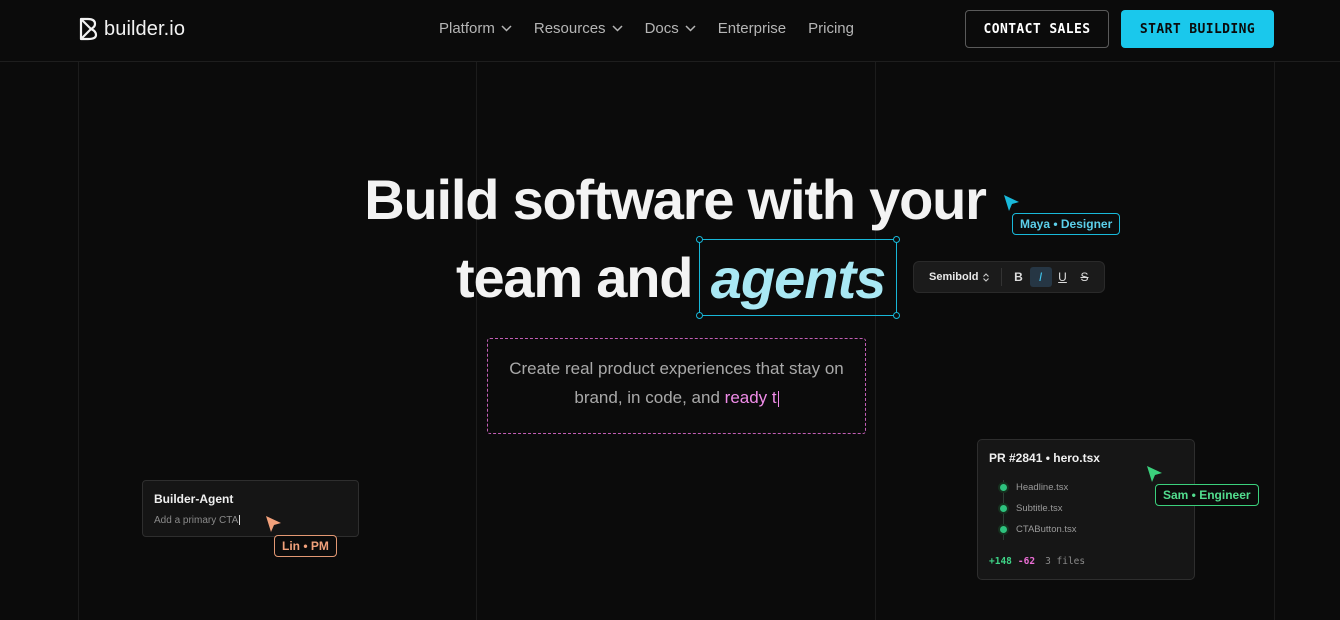  I want to click on collaborator-tag-maya: Maya • Designer, so click(1066, 224).